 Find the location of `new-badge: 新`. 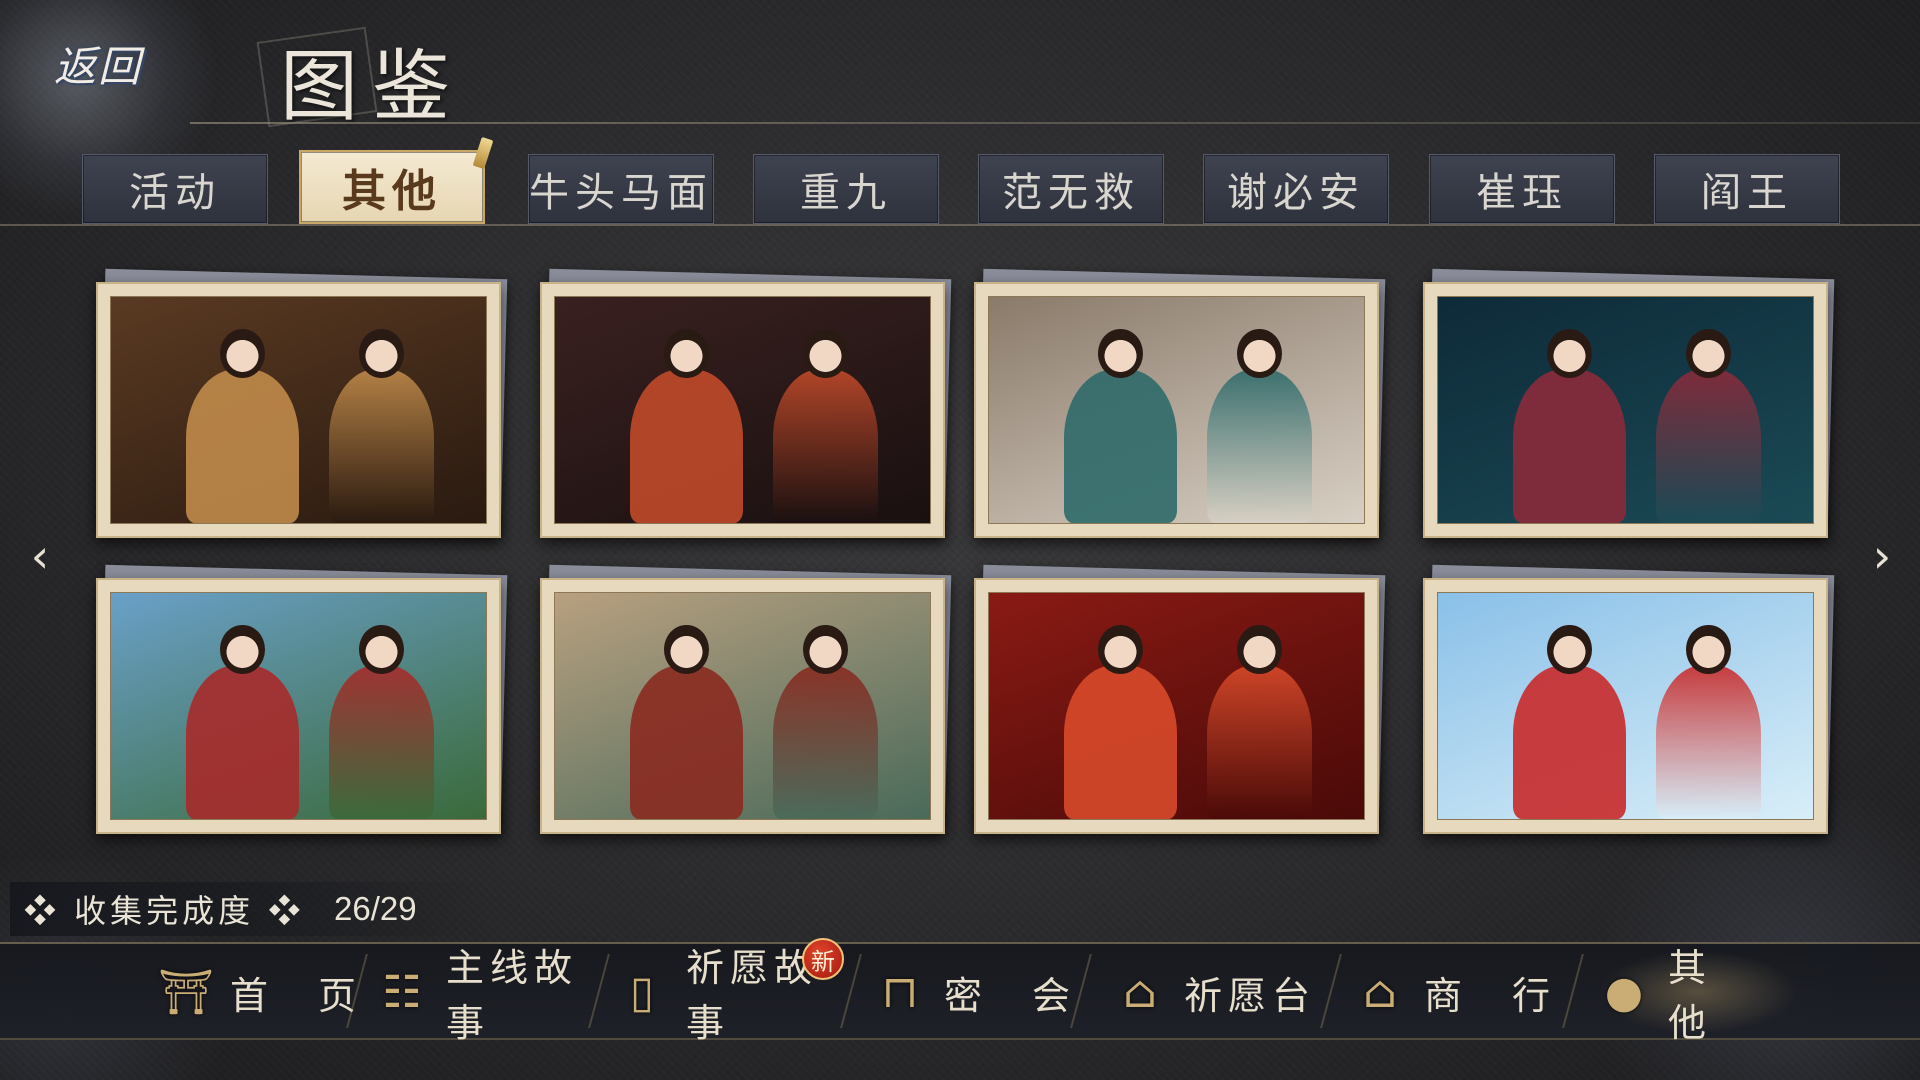

new-badge: 新 is located at coordinates (823, 959).